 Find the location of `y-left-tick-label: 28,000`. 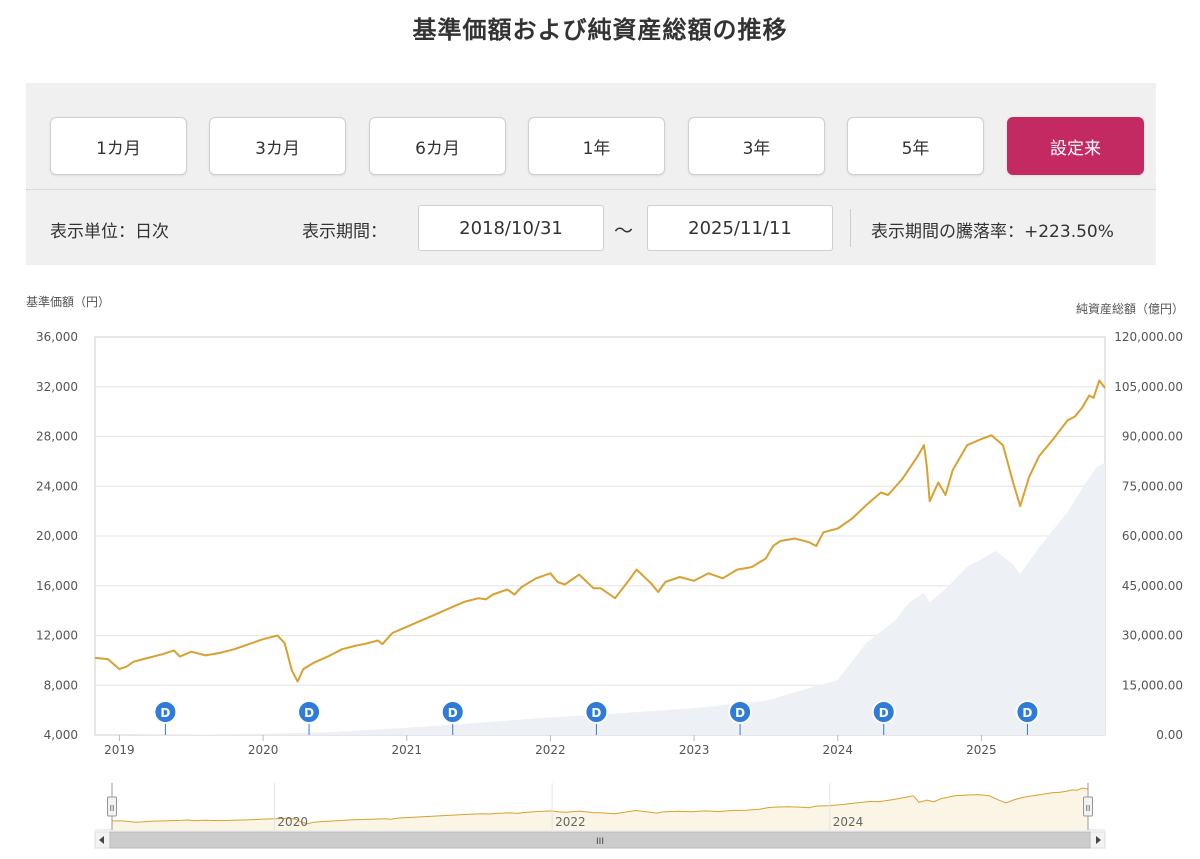

y-left-tick-label: 28,000 is located at coordinates (57, 437).